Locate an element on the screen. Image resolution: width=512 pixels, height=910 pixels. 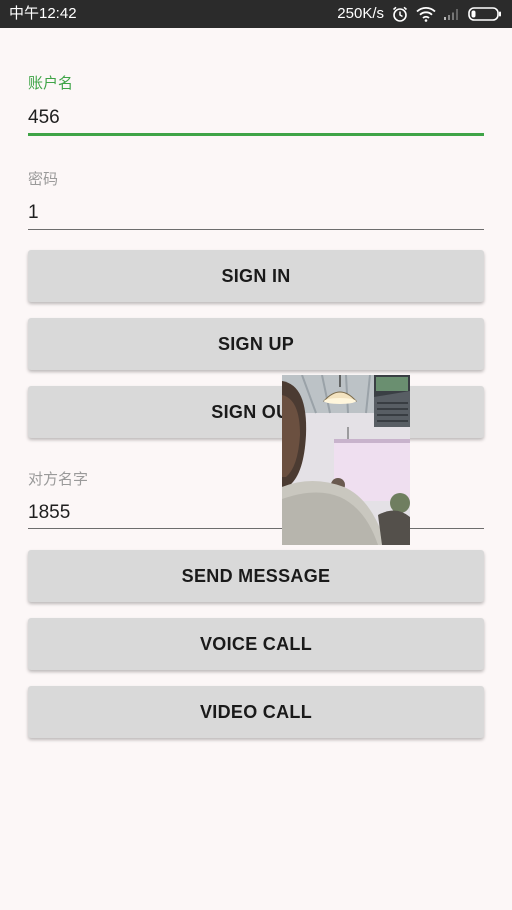
video-call-button: VIDEO CALL is located at coordinates (256, 712).